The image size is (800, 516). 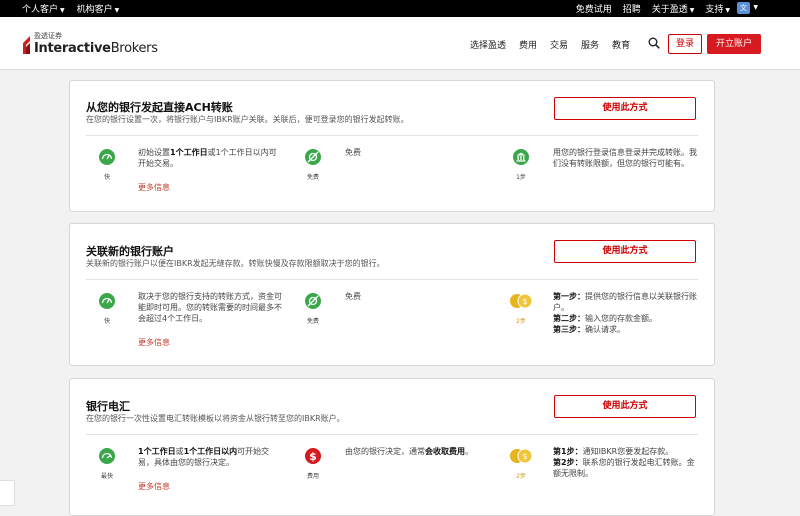 What do you see at coordinates (673, 8) in the screenshot?
I see `about-menu: 关于盈透 ▼` at bounding box center [673, 8].